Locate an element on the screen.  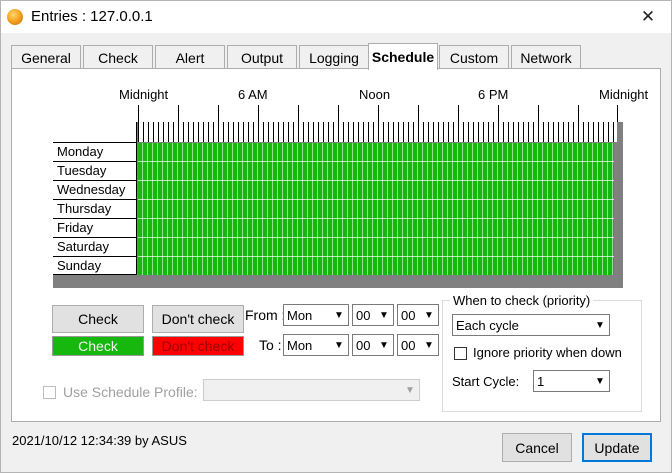
use-schedule-profile-label: Use Schedule Profile: is located at coordinates (130, 392).